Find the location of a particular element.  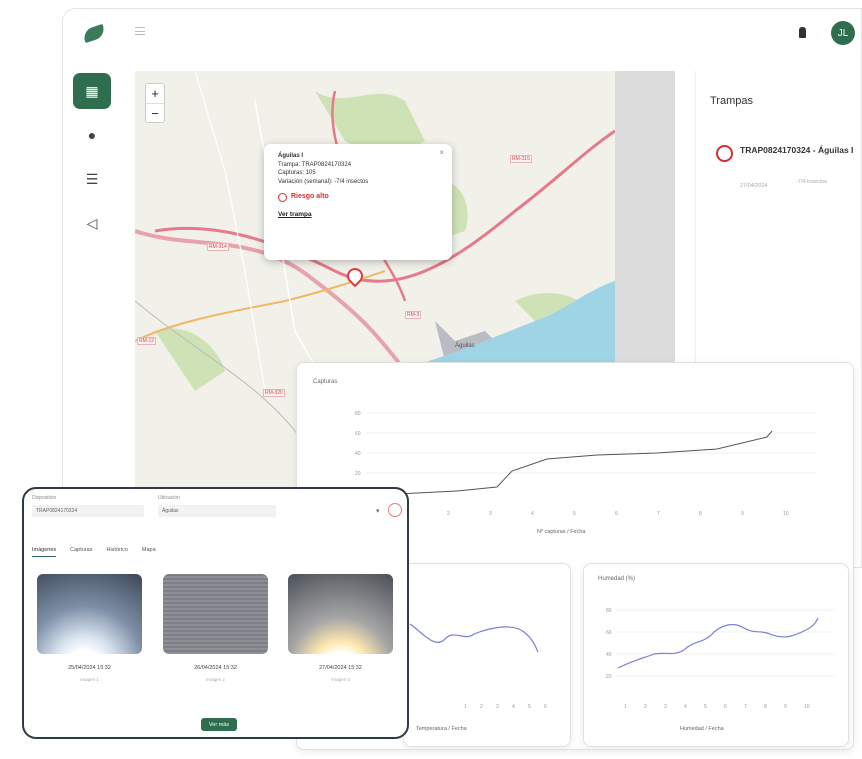

grid-icon: ▦ is located at coordinates (92, 90).